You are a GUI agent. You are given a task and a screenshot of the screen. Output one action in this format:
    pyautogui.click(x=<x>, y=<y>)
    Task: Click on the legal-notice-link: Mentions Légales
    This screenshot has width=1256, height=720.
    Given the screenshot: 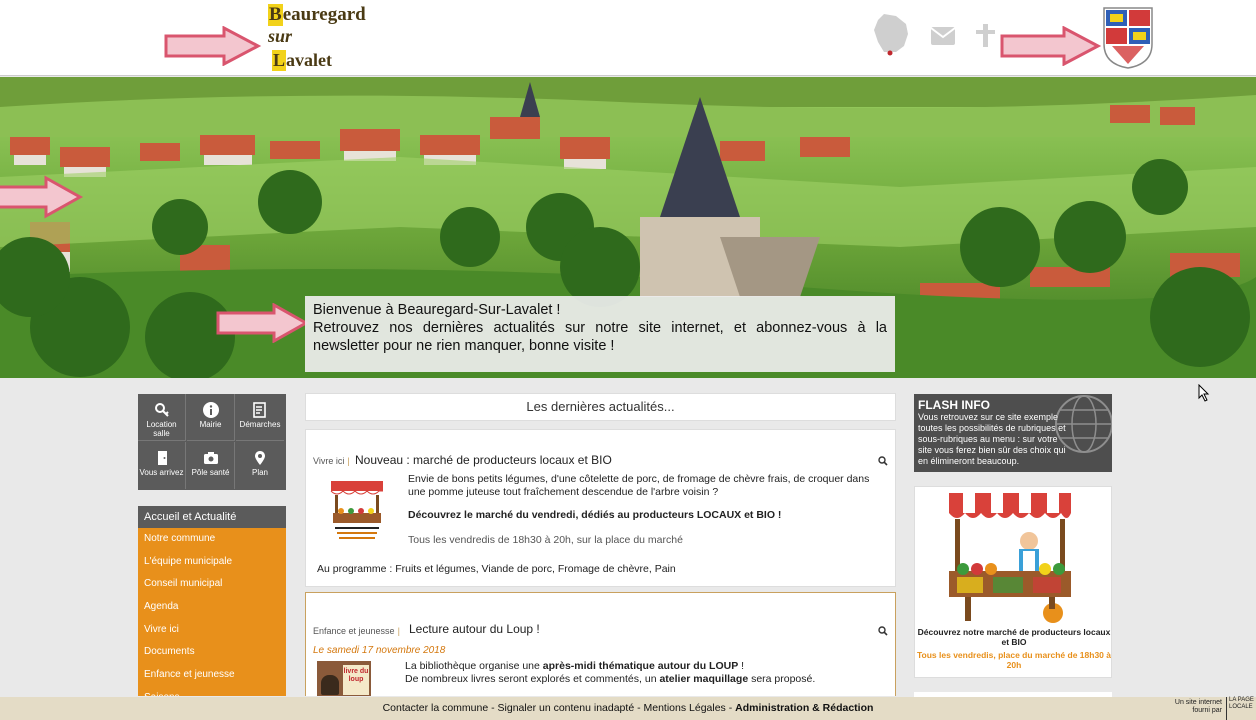 What is the action you would take?
    pyautogui.click(x=685, y=708)
    